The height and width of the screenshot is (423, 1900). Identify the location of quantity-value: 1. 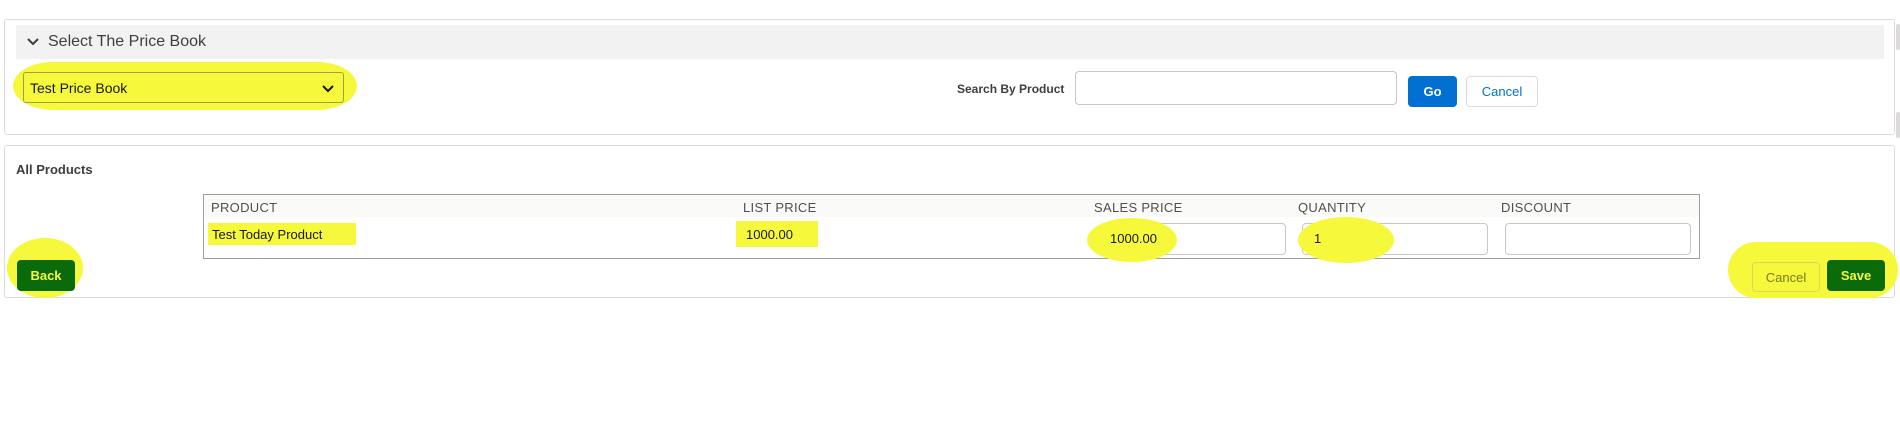
(1318, 238).